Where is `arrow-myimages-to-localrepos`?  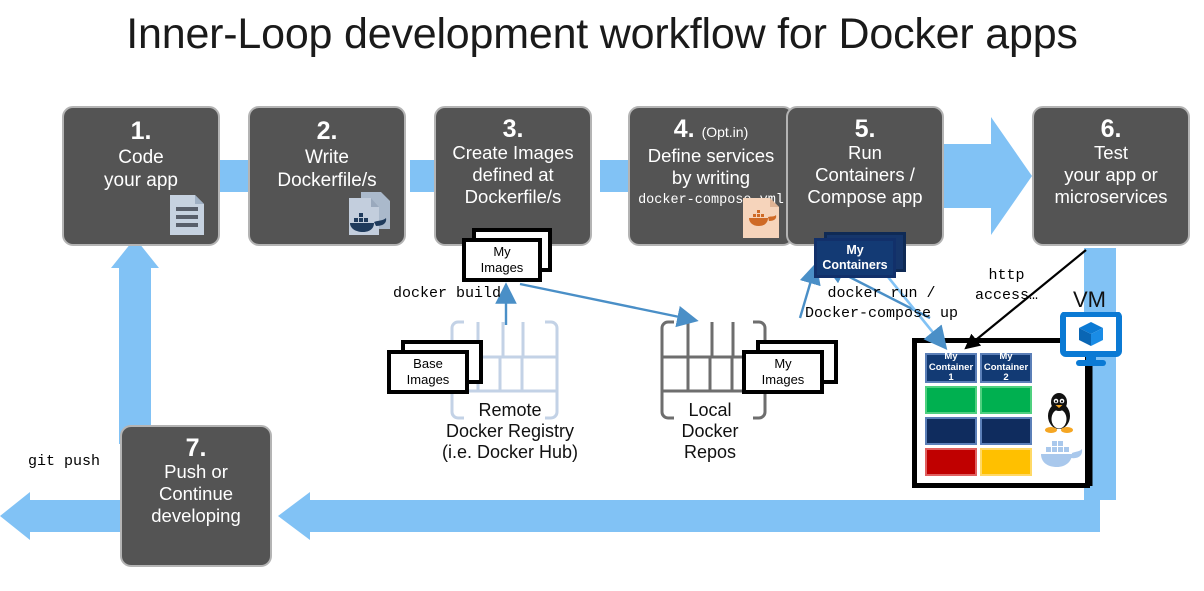 arrow-myimages-to-localrepos is located at coordinates (609, 305).